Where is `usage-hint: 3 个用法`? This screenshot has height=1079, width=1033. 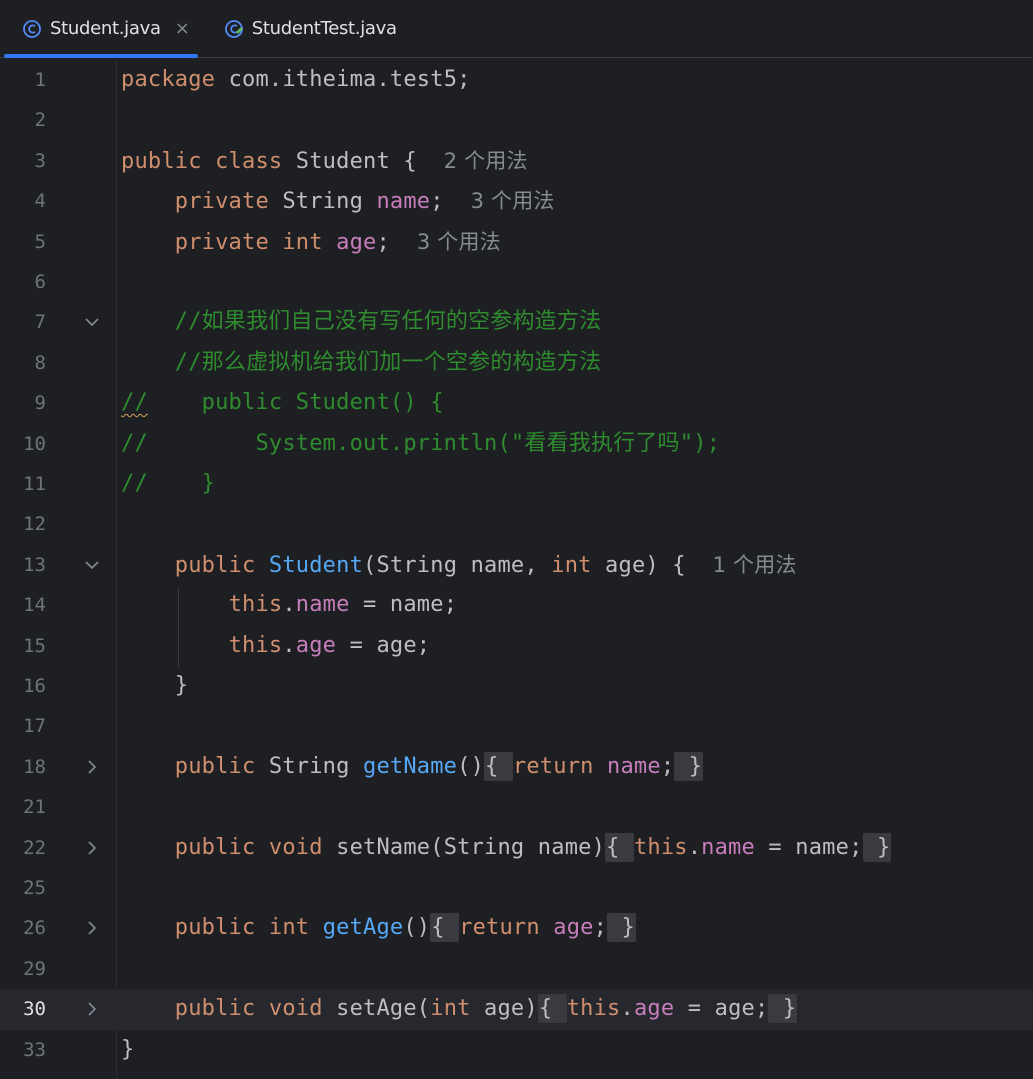
usage-hint: 3 个用法 is located at coordinates (458, 241).